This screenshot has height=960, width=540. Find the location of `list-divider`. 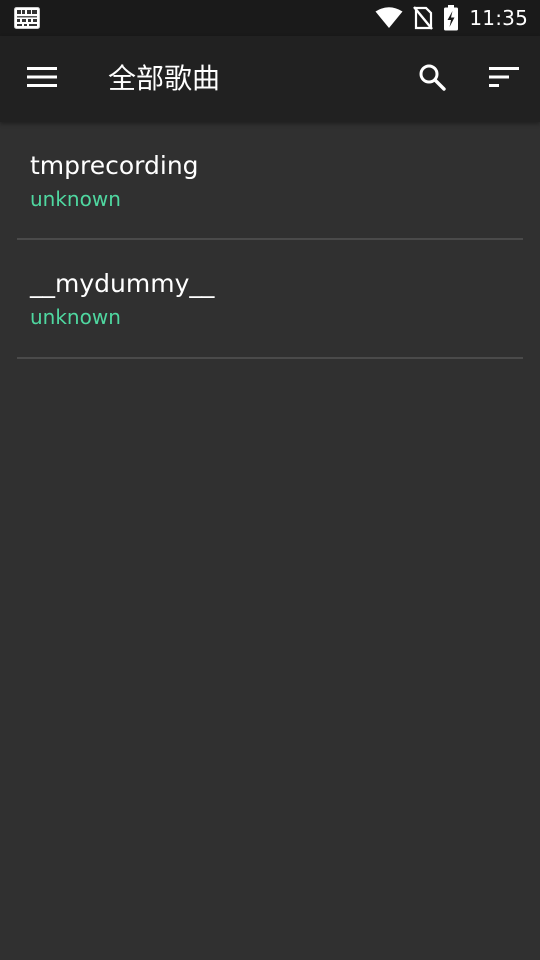

list-divider is located at coordinates (270, 358).